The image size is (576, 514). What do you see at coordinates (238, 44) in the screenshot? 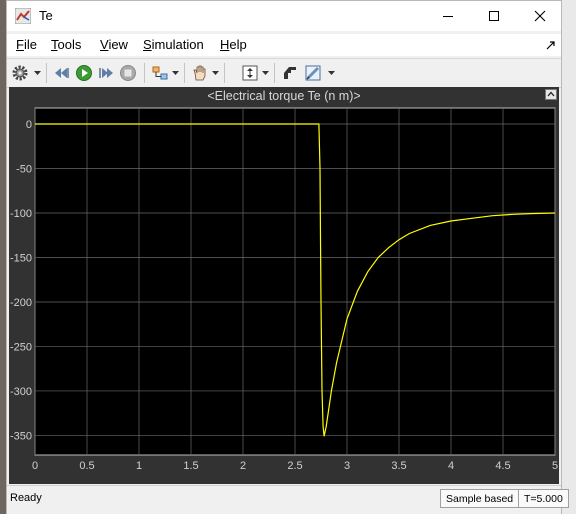
I see `menu-help-label: elp` at bounding box center [238, 44].